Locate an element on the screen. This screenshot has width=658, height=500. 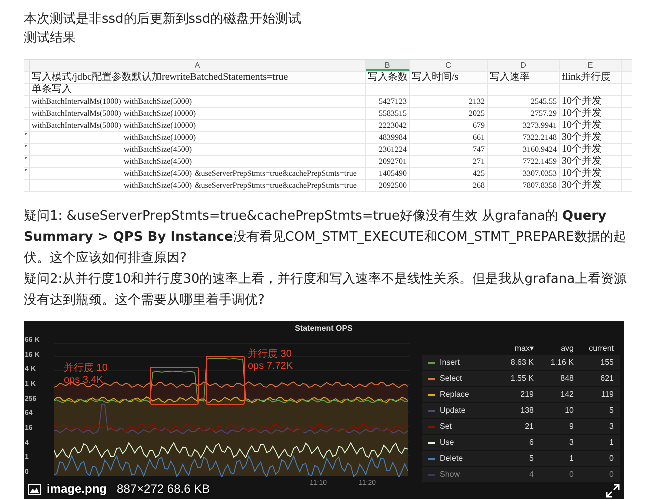
series-value: 8.63 K is located at coordinates (522, 362).